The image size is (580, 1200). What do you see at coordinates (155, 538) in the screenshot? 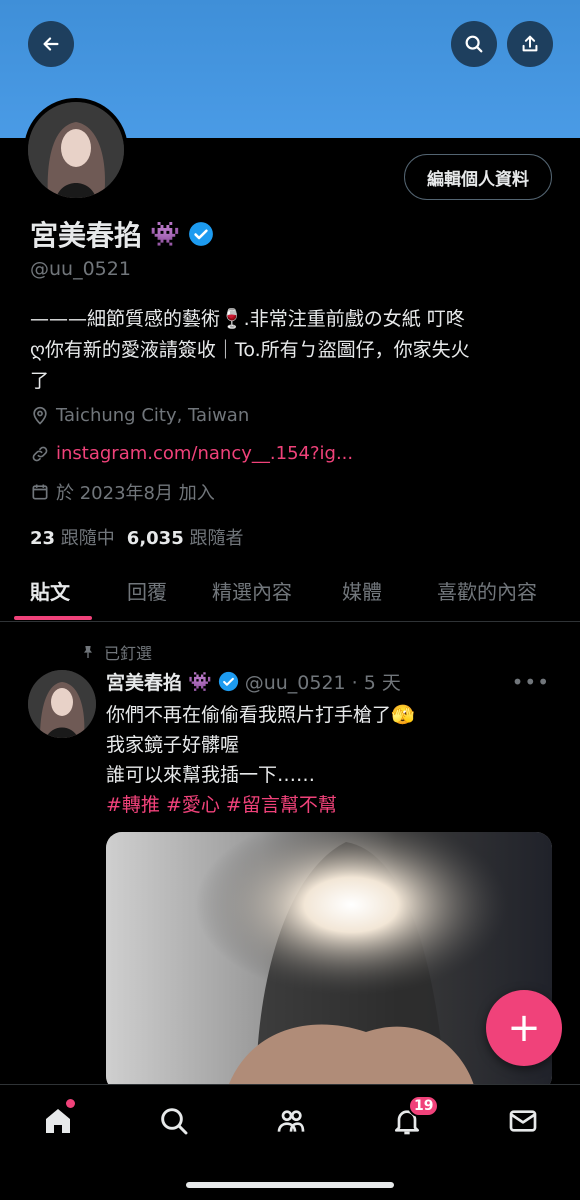
I see `followers-count: 6,035` at bounding box center [155, 538].